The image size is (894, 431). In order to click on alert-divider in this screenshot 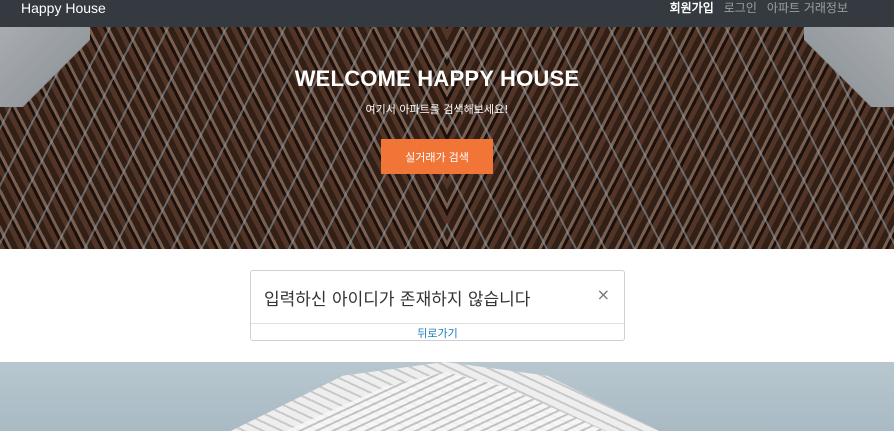, I will do `click(437, 323)`.